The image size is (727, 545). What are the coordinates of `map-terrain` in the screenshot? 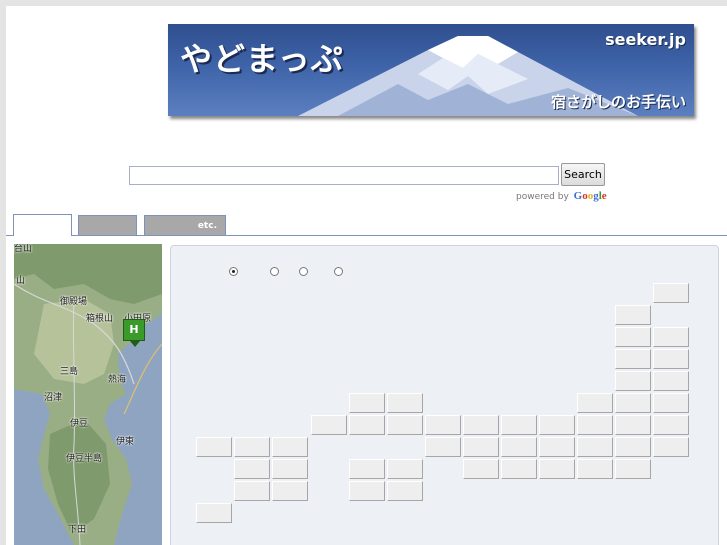 It's located at (88, 394).